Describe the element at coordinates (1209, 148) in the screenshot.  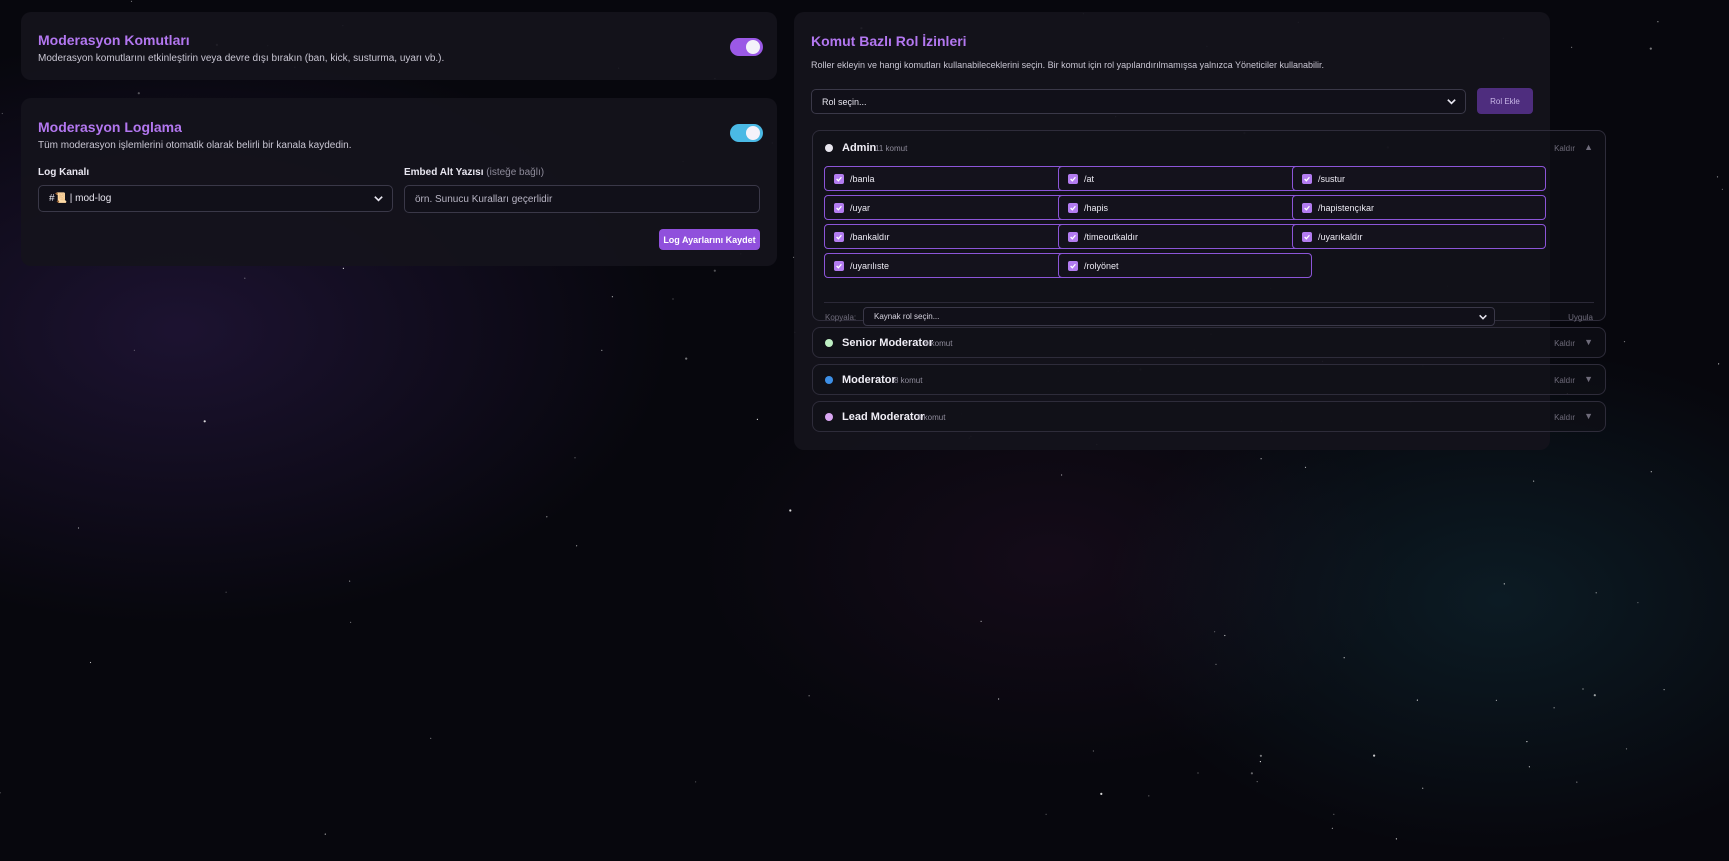
I see `role-header-admin: Admin 11 komut Kaldır ▲` at that location.